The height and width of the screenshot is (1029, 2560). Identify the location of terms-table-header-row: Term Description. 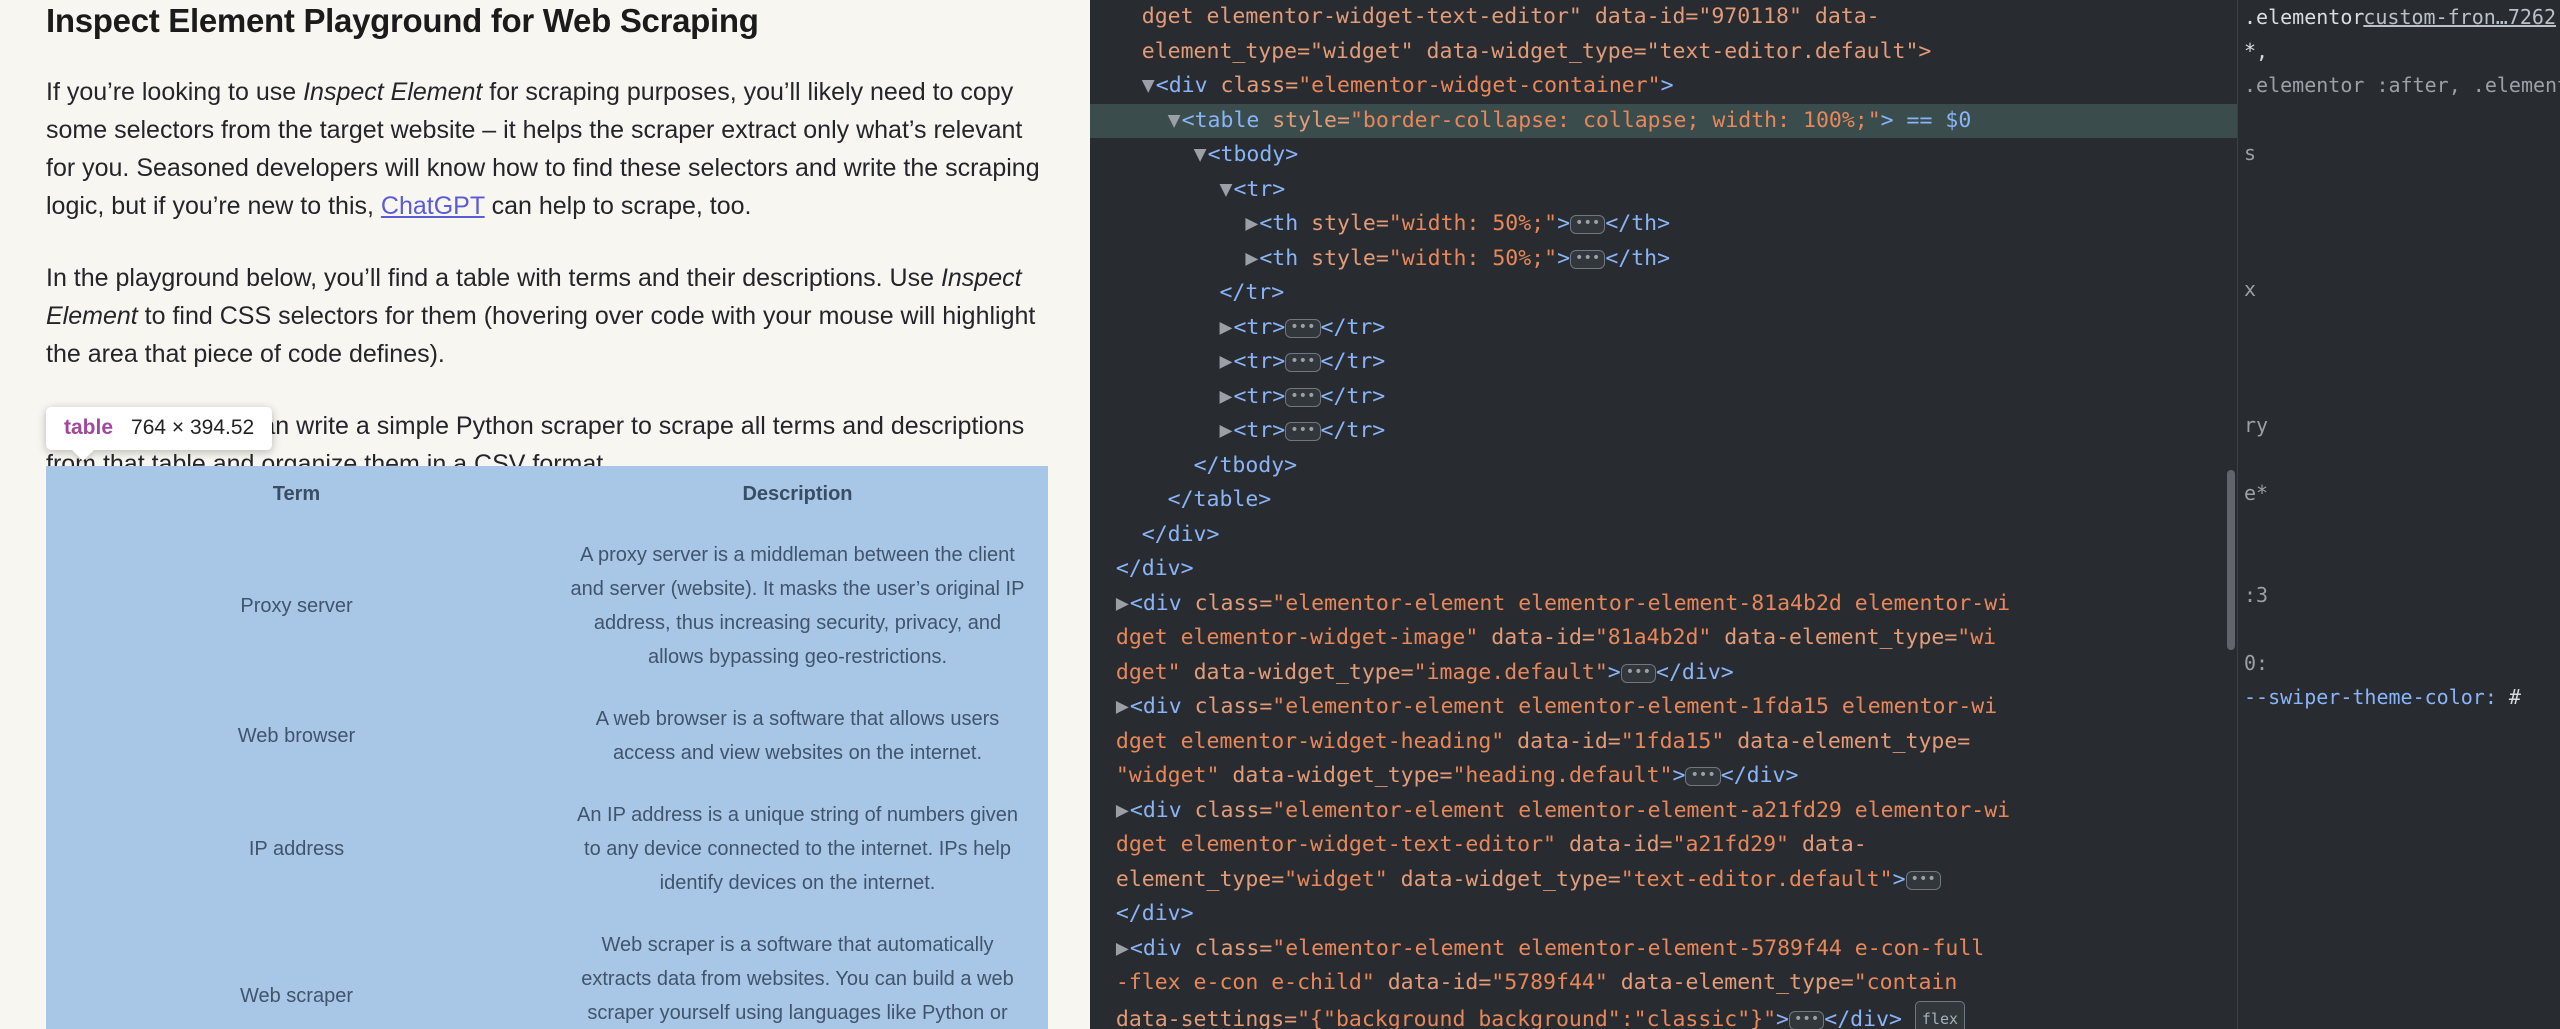
(547, 495).